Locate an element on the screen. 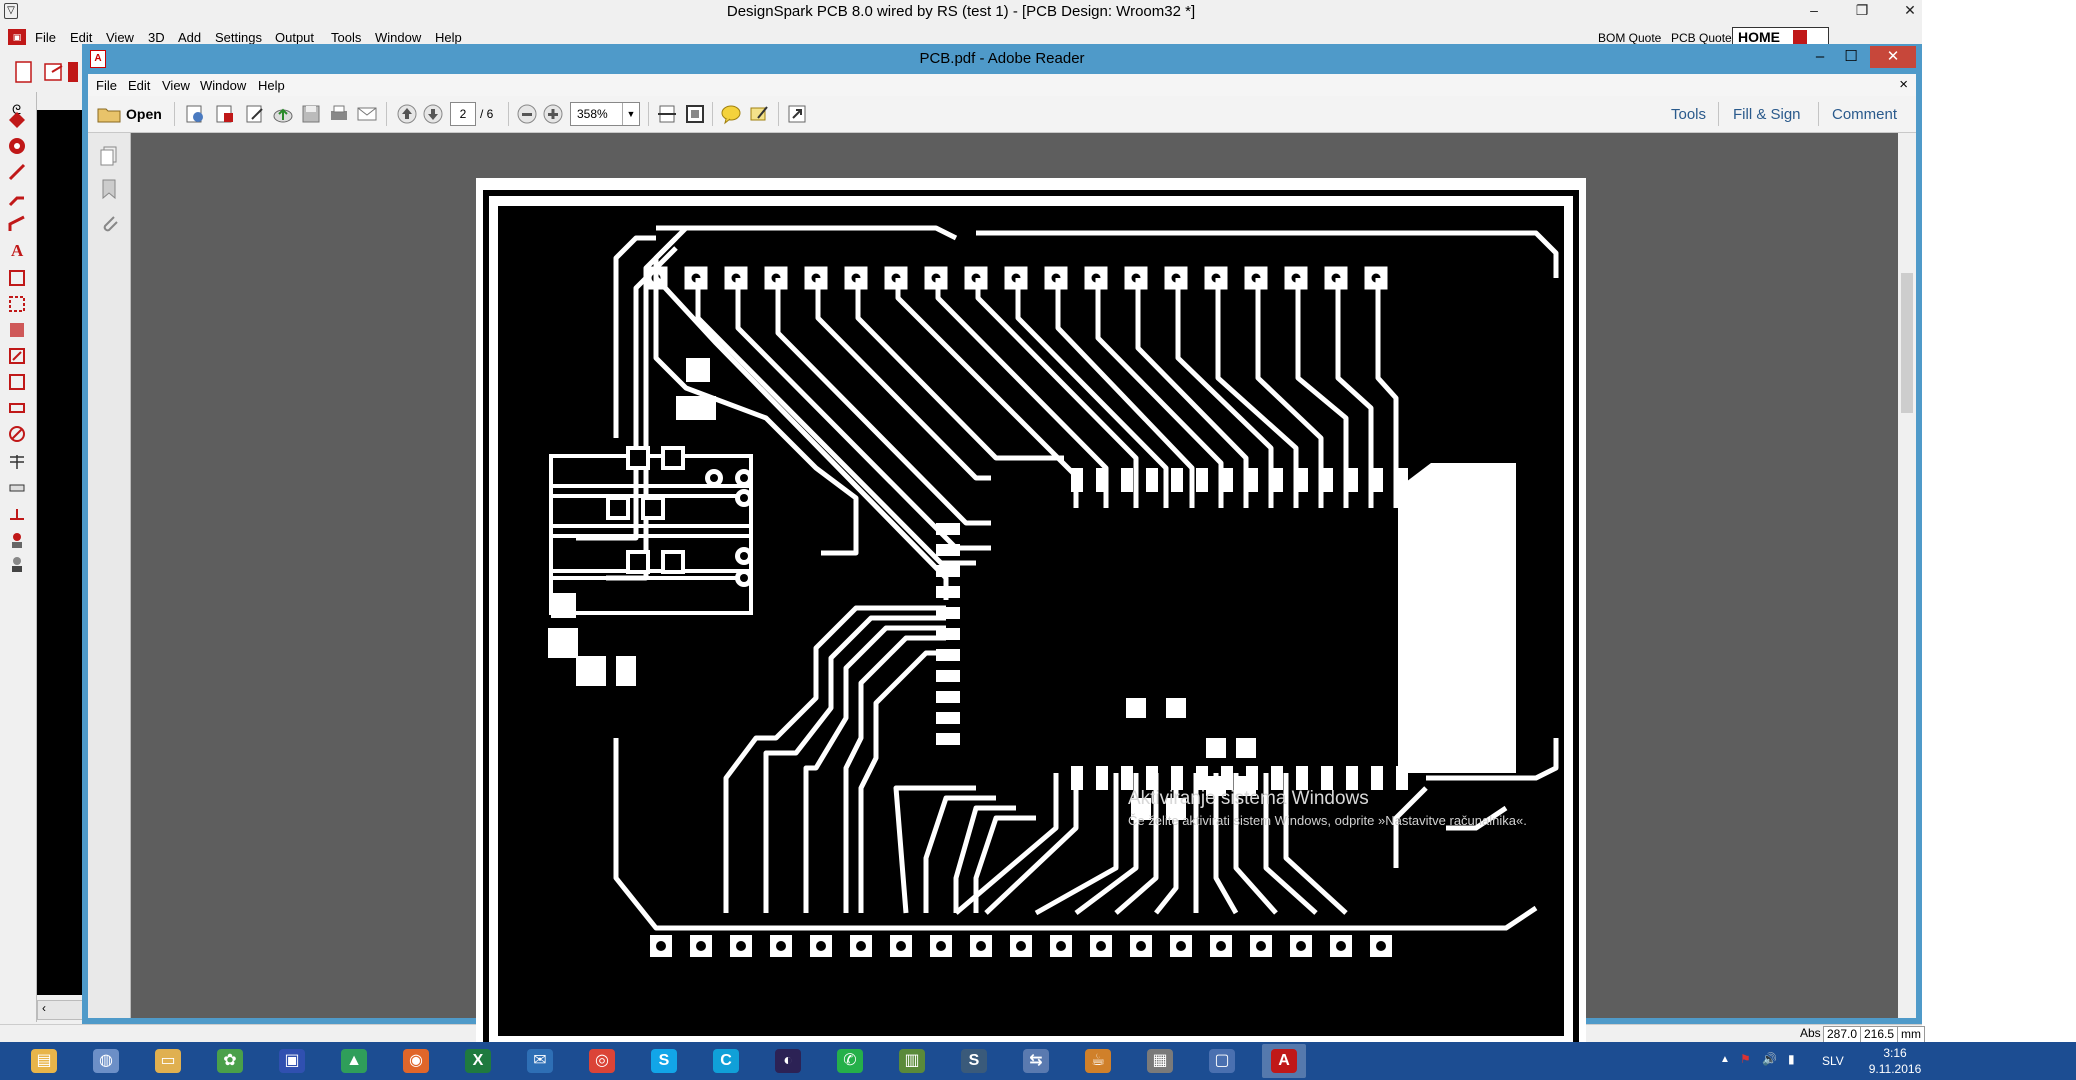 The image size is (2076, 1080). adobe-reader-taskbar-button: A is located at coordinates (1284, 1061).